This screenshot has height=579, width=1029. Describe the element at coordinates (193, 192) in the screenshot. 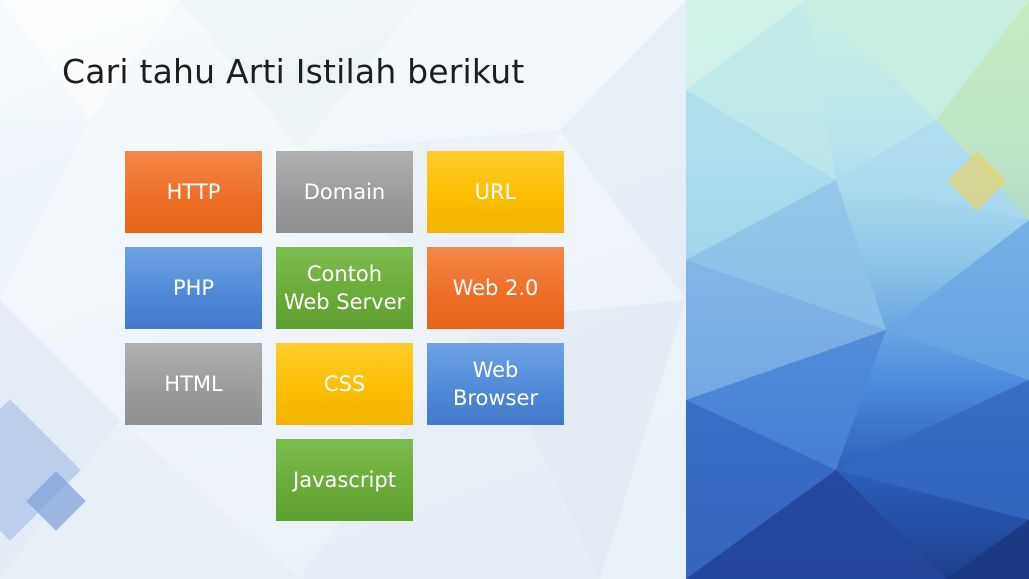

I see `tile-http: HTTP` at that location.